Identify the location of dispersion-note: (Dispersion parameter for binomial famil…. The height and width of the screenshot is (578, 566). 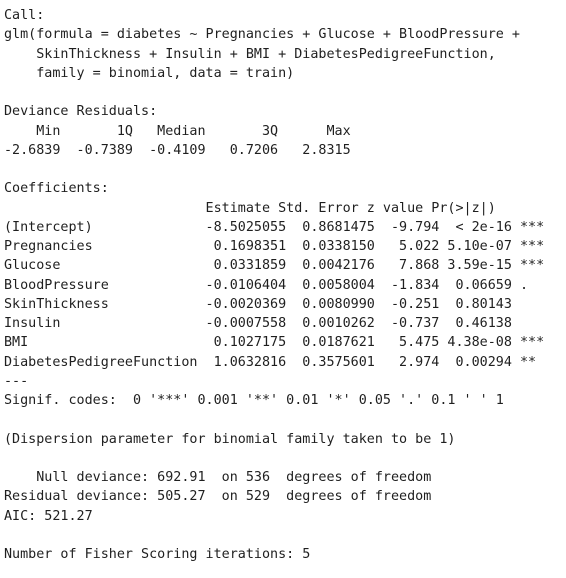
(230, 439).